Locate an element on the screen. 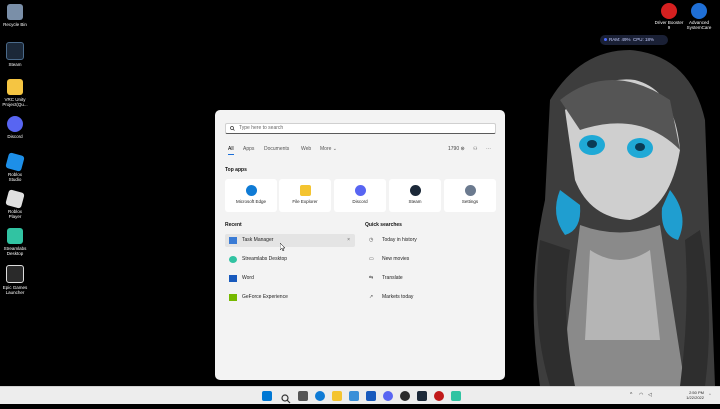  recent-title: Recent is located at coordinates (233, 225).